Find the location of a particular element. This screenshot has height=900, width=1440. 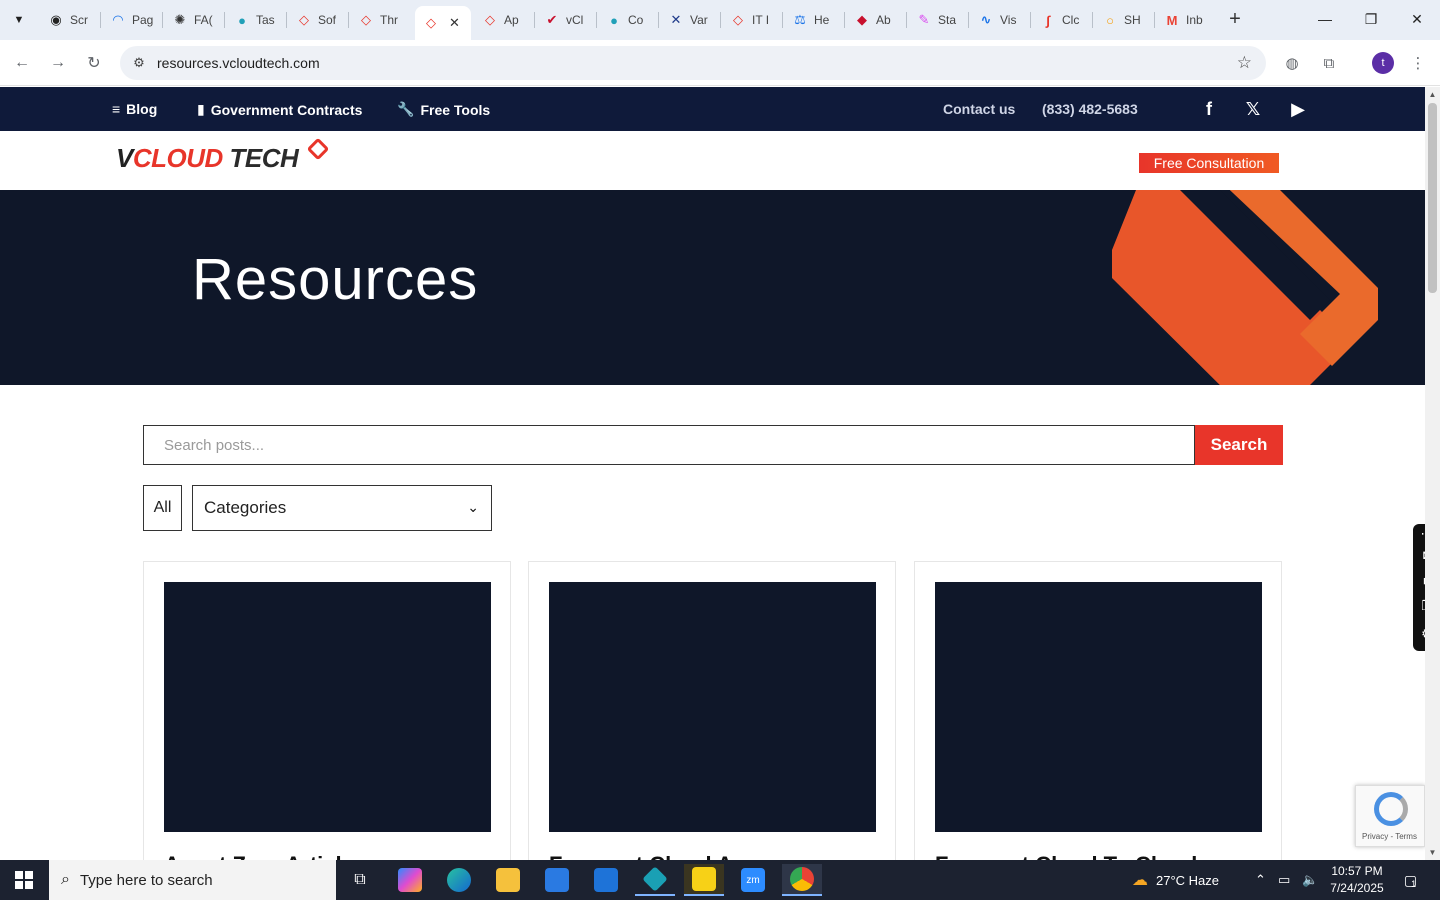

file-explorer-icon is located at coordinates (508, 880).